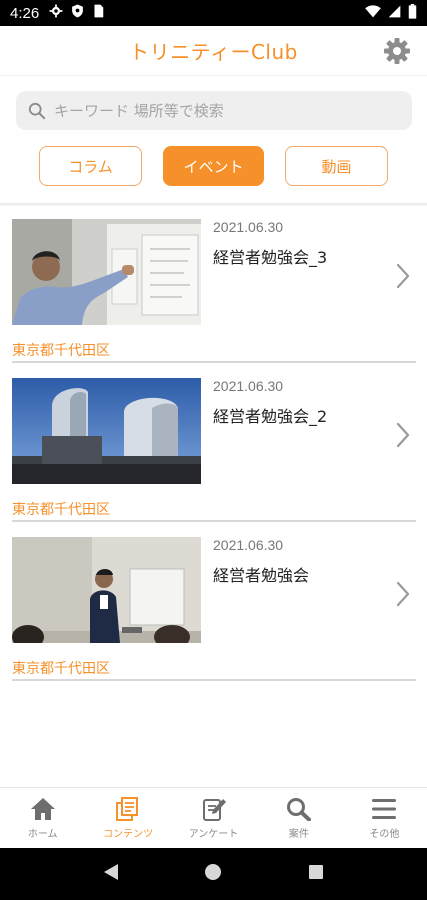 The width and height of the screenshot is (427, 900). What do you see at coordinates (42, 834) in the screenshot?
I see `nav-home-label: ホーム` at bounding box center [42, 834].